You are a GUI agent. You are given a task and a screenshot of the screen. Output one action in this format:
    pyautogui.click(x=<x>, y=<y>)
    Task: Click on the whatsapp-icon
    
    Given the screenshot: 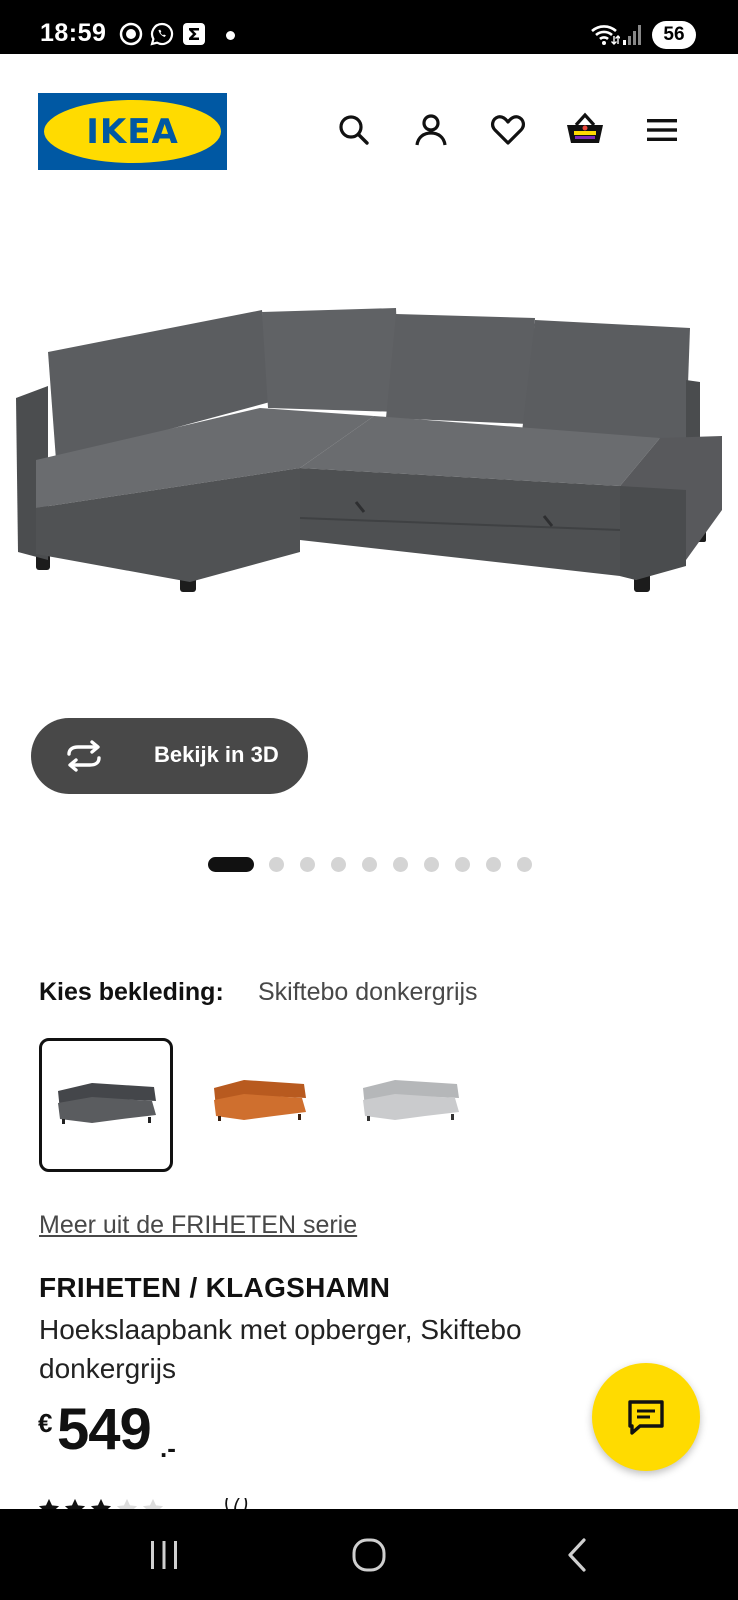 What is the action you would take?
    pyautogui.click(x=162, y=34)
    